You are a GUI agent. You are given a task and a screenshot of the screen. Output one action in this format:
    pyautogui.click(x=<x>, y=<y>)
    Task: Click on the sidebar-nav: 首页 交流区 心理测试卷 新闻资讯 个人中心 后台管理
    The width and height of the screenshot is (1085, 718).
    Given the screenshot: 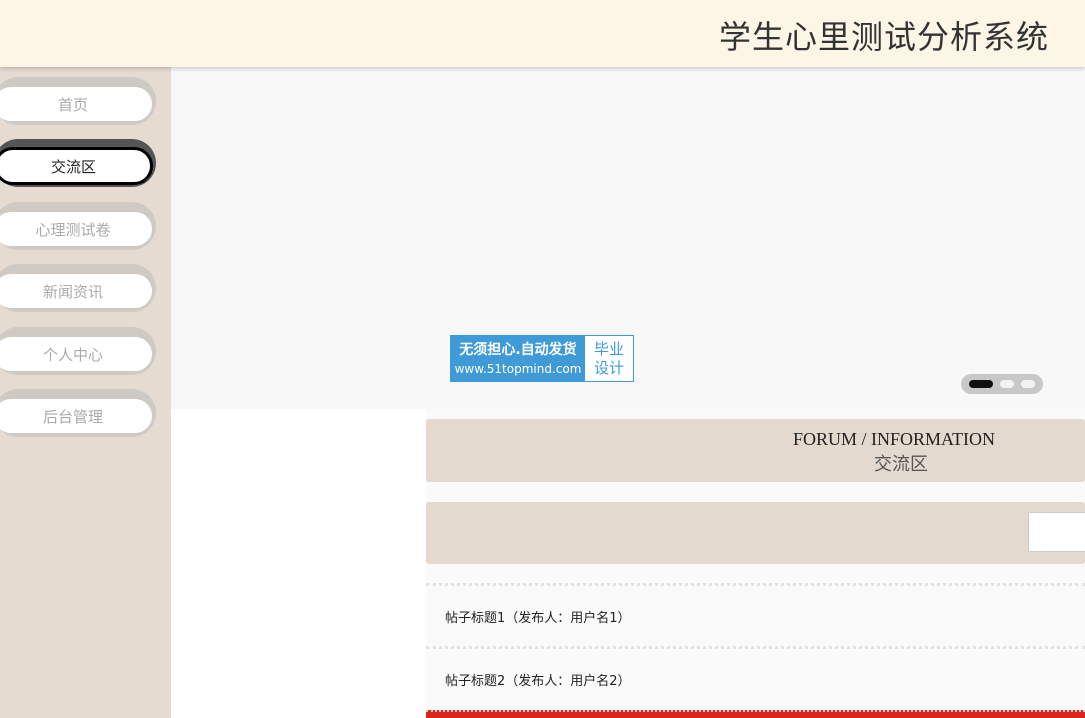 What is the action you would take?
    pyautogui.click(x=85, y=392)
    